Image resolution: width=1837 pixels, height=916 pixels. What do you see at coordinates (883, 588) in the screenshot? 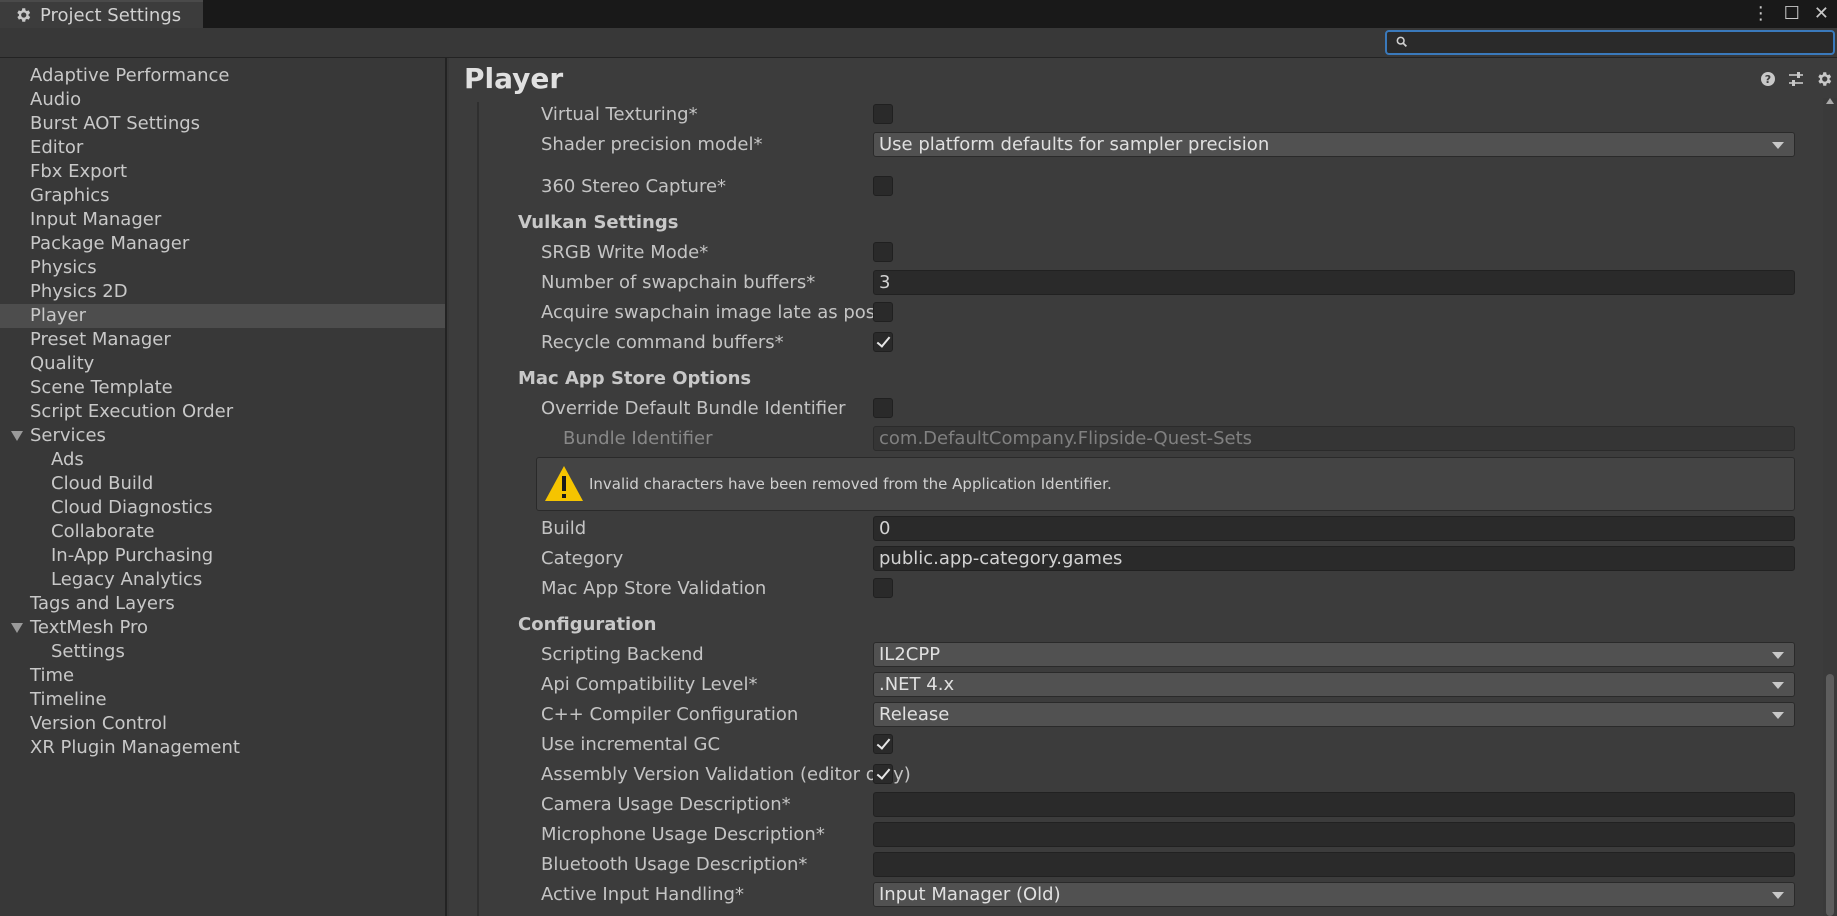
I see `validation-checkbox` at bounding box center [883, 588].